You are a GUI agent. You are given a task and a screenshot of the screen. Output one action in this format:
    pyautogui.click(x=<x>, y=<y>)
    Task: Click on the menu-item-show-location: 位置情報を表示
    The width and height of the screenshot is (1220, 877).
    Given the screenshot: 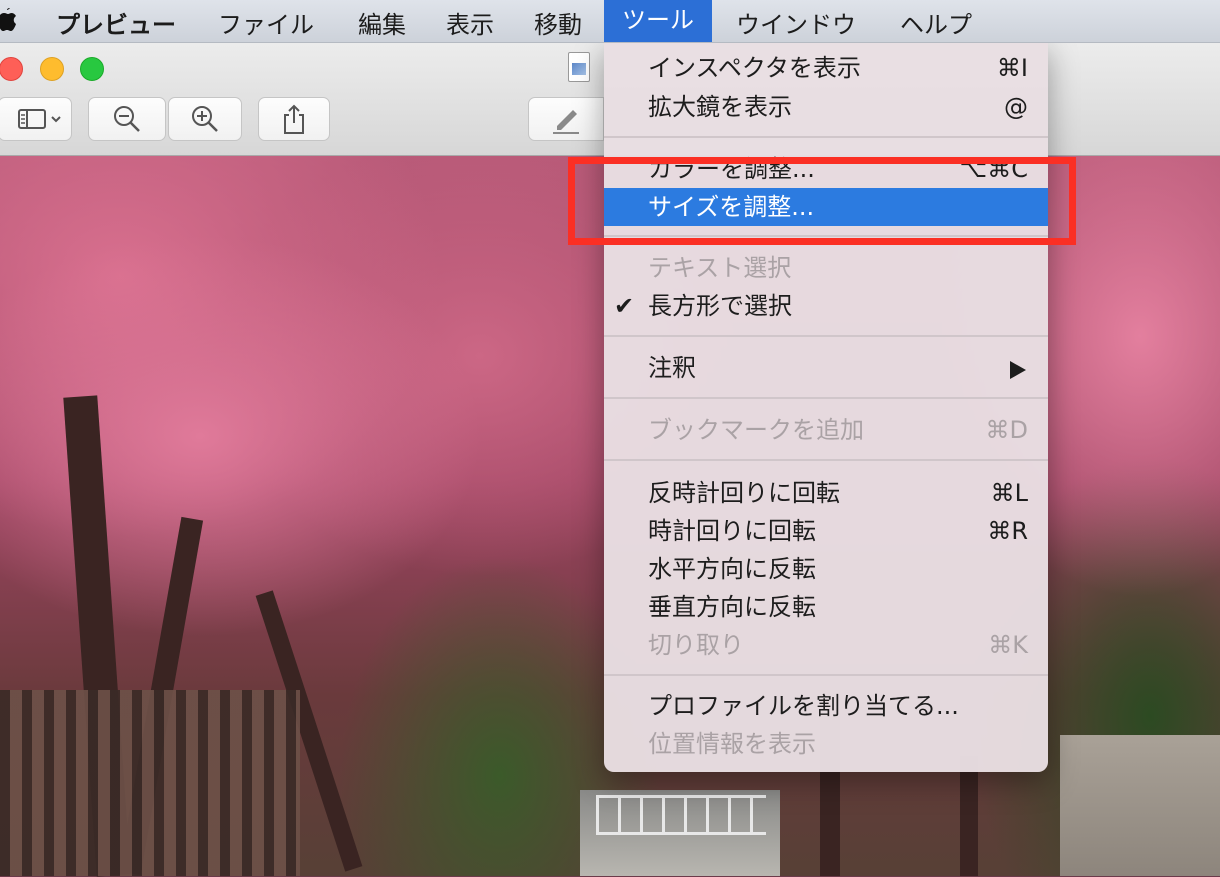 What is the action you would take?
    pyautogui.click(x=826, y=744)
    